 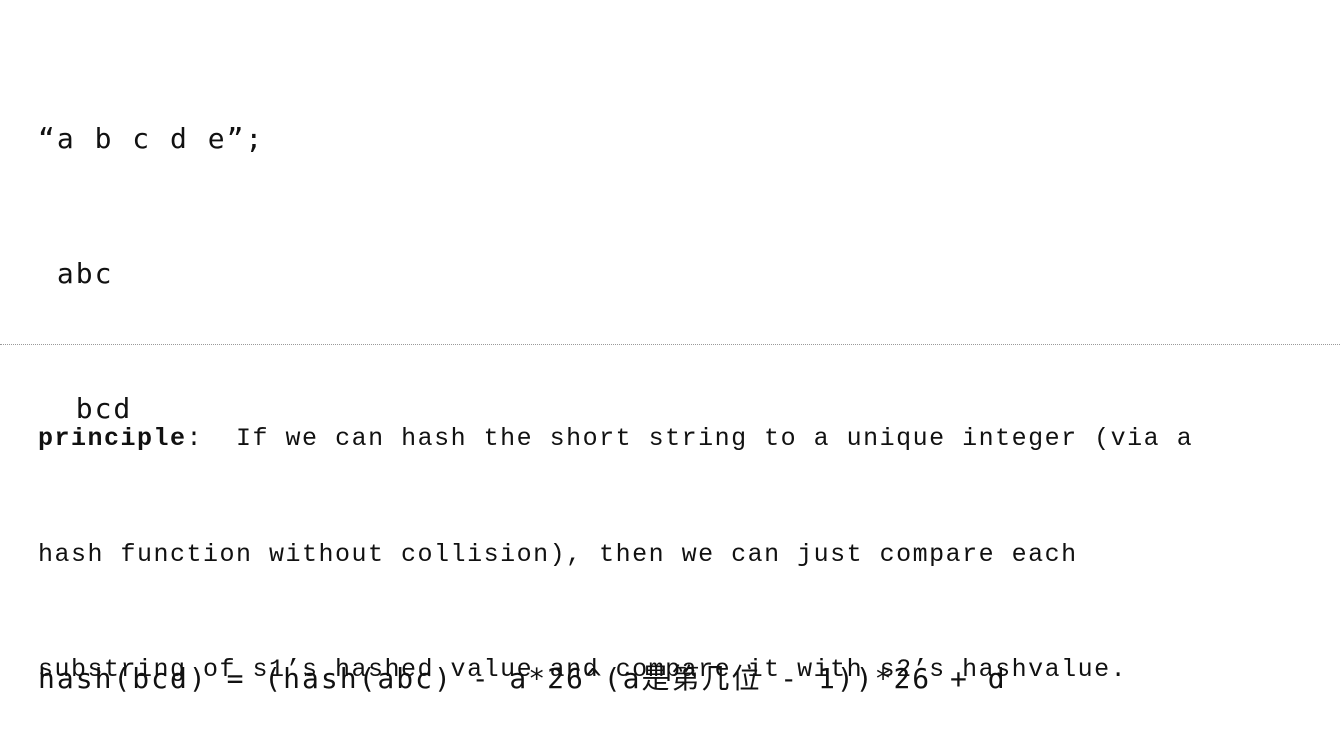 What do you see at coordinates (76, 273) in the screenshot?
I see `code-line-abc: abc` at bounding box center [76, 273].